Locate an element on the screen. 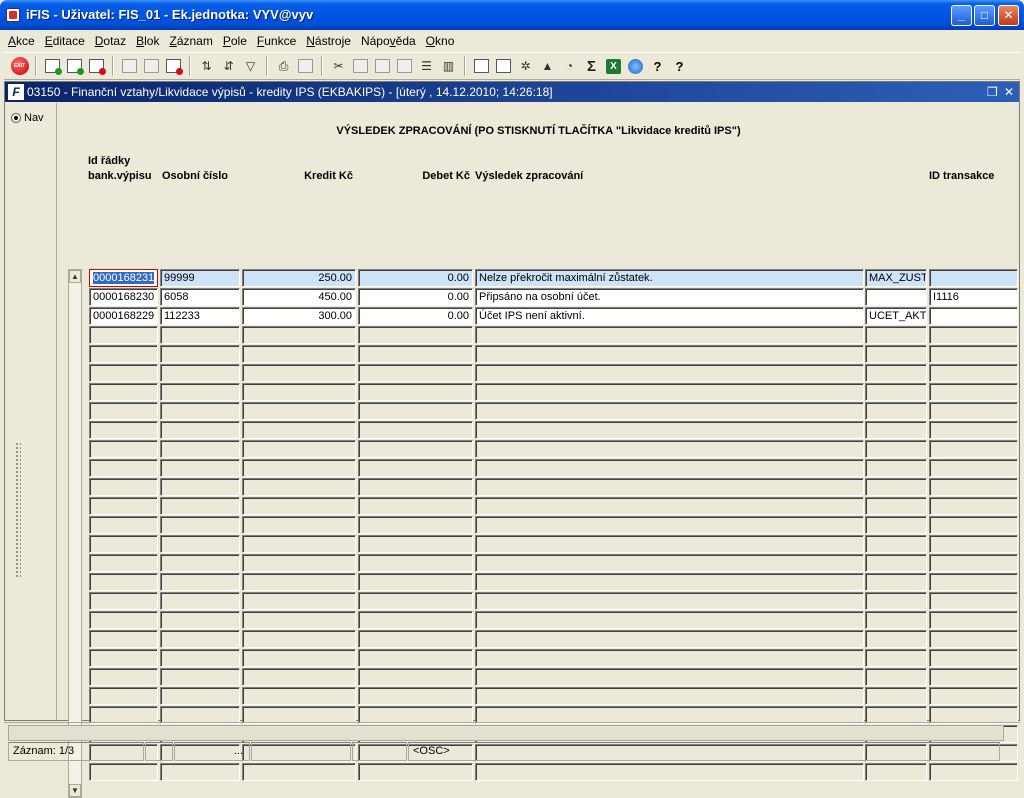  menu-nástroje: Nástroje is located at coordinates (328, 41).